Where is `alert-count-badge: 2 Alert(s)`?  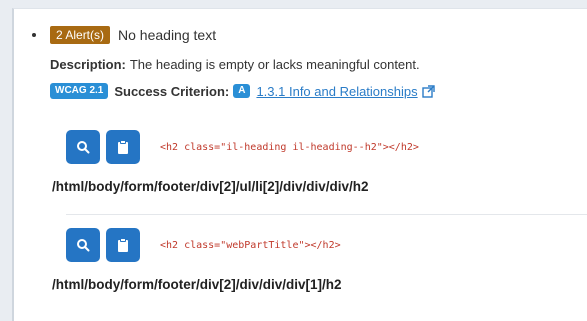 alert-count-badge: 2 Alert(s) is located at coordinates (80, 35).